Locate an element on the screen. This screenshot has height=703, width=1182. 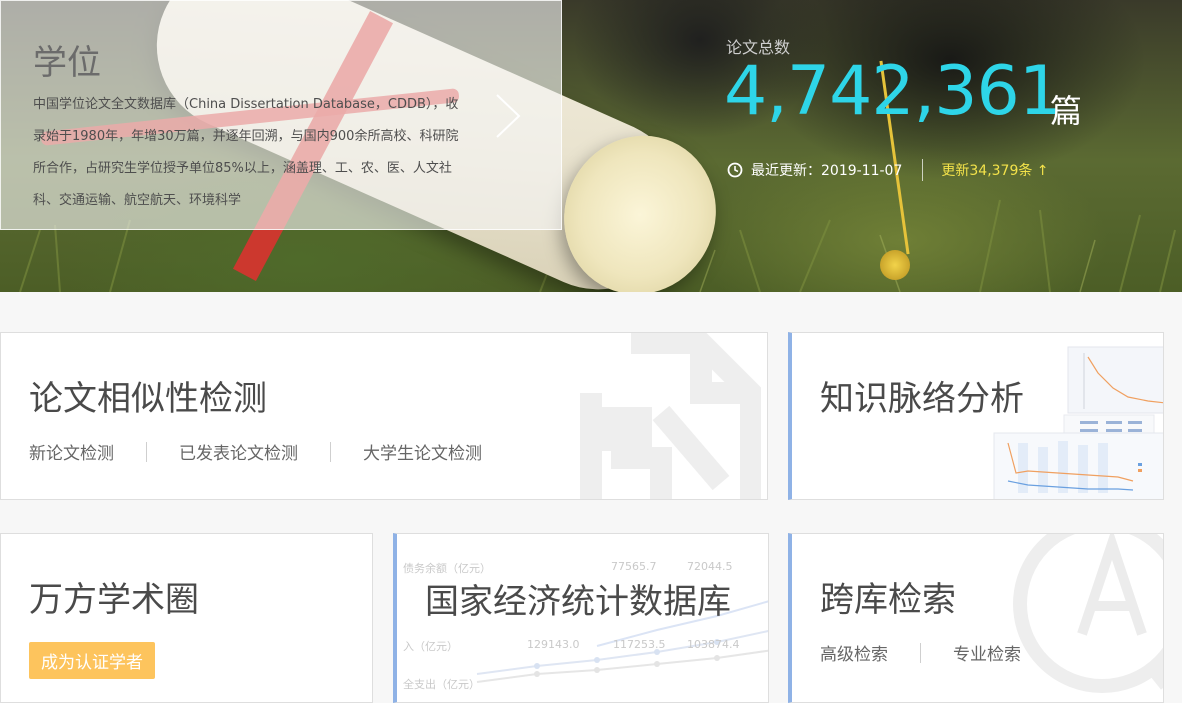
background-data-text: 入（亿元） is located at coordinates (430, 646).